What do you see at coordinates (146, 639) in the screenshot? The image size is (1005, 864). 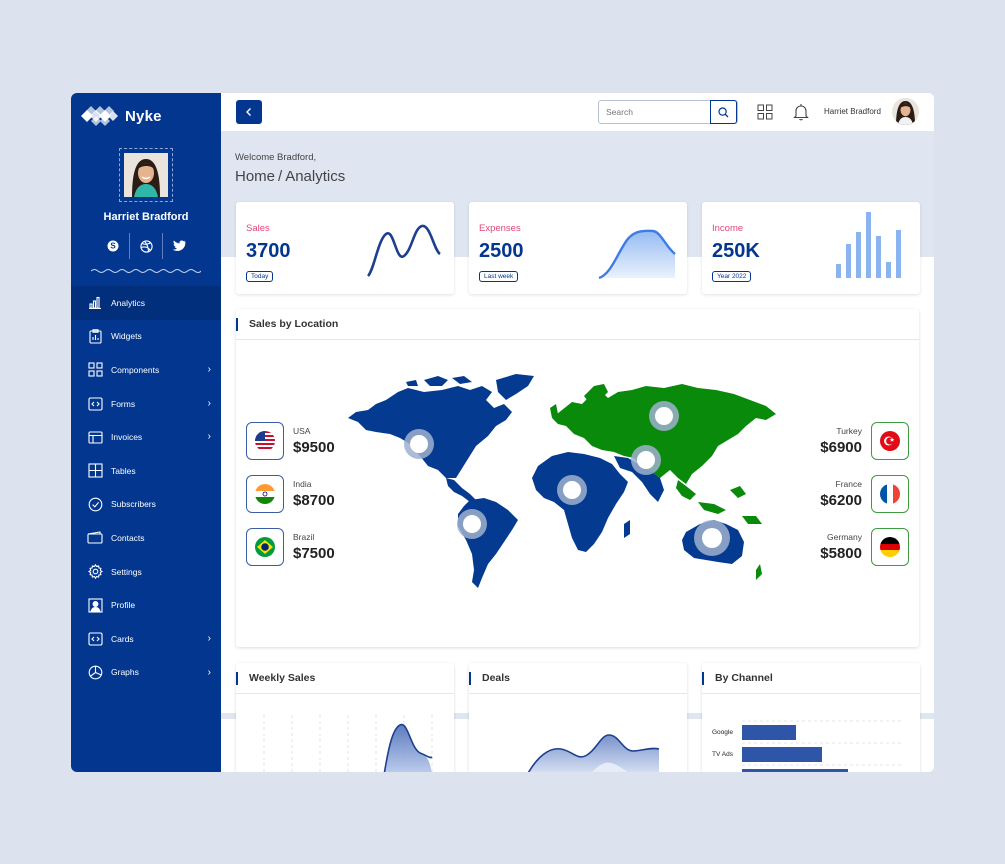 I see `sidebar-item-cards: Cards ›` at bounding box center [146, 639].